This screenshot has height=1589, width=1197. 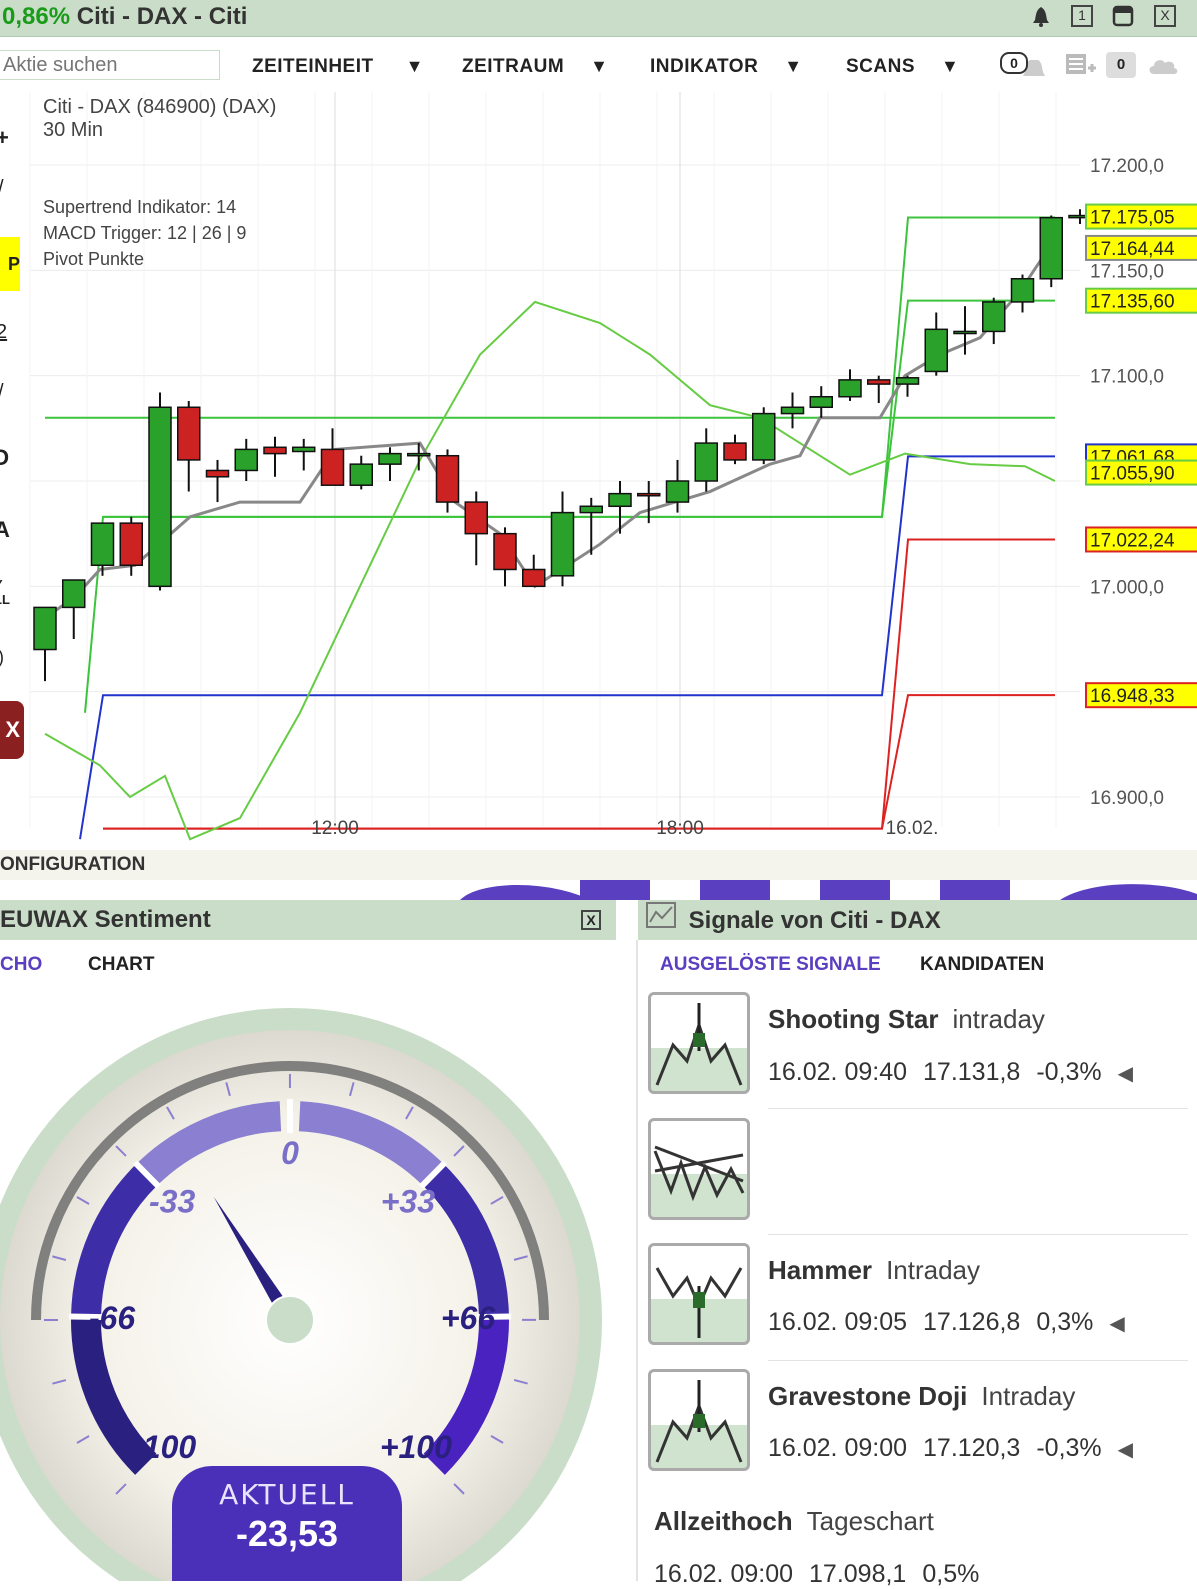 What do you see at coordinates (874, 1270) in the screenshot?
I see `signal-row: HammerIntraday` at bounding box center [874, 1270].